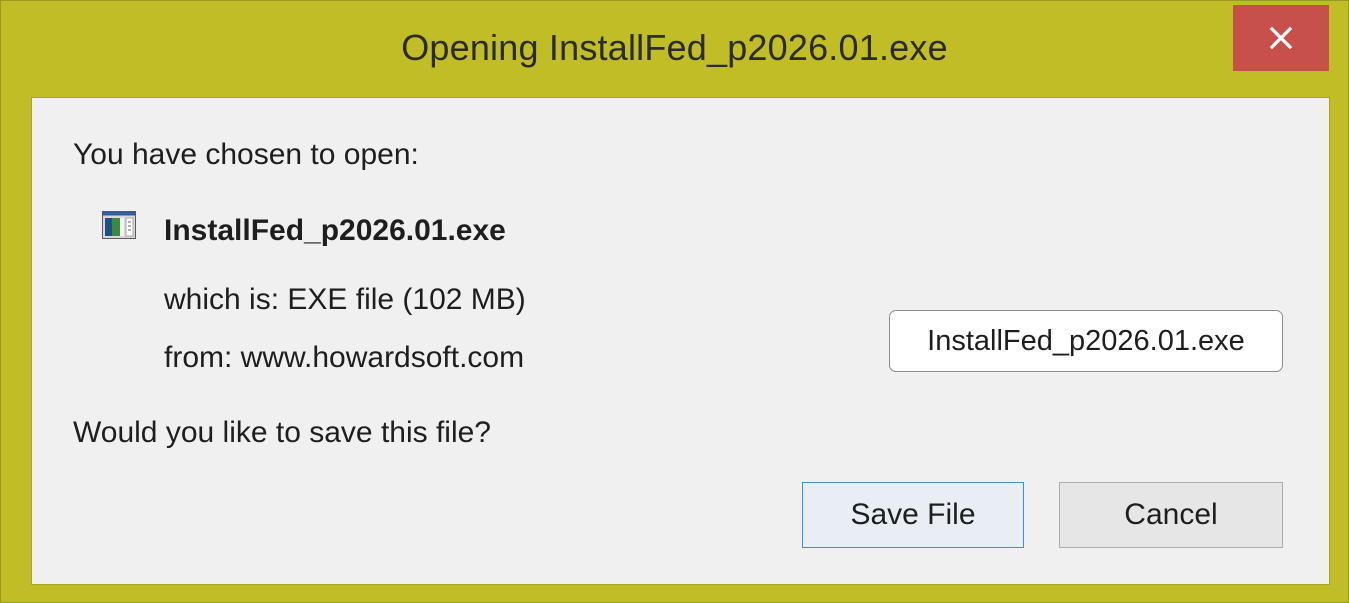  I want to click on close-icon, so click(1281, 38).